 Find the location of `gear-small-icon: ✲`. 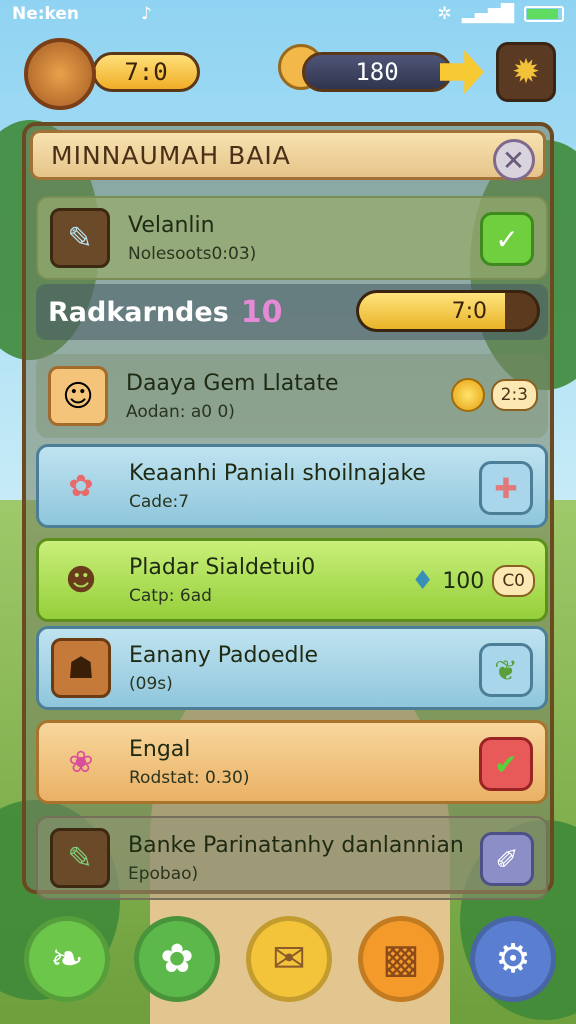

gear-small-icon: ✲ is located at coordinates (444, 14).